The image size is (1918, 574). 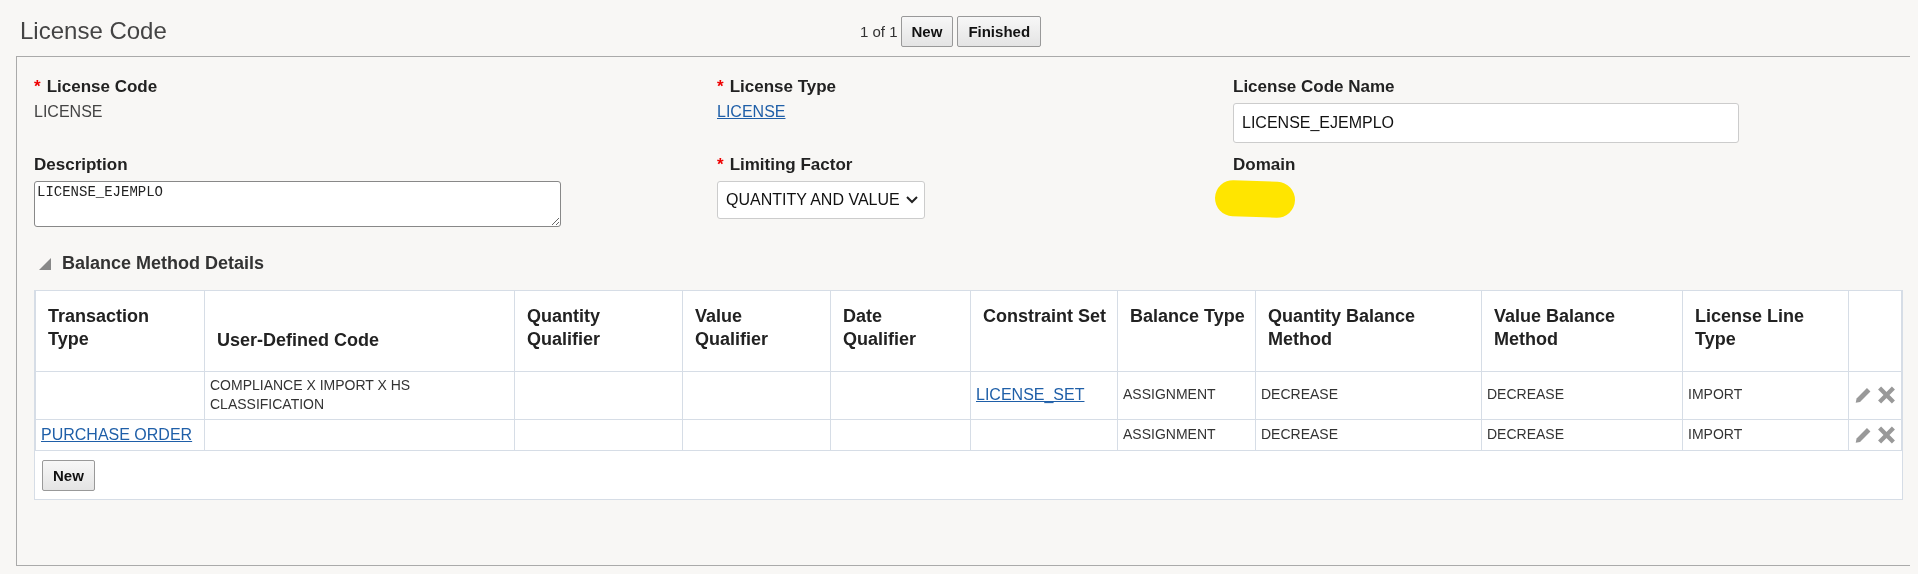 I want to click on new-button: New, so click(x=927, y=31).